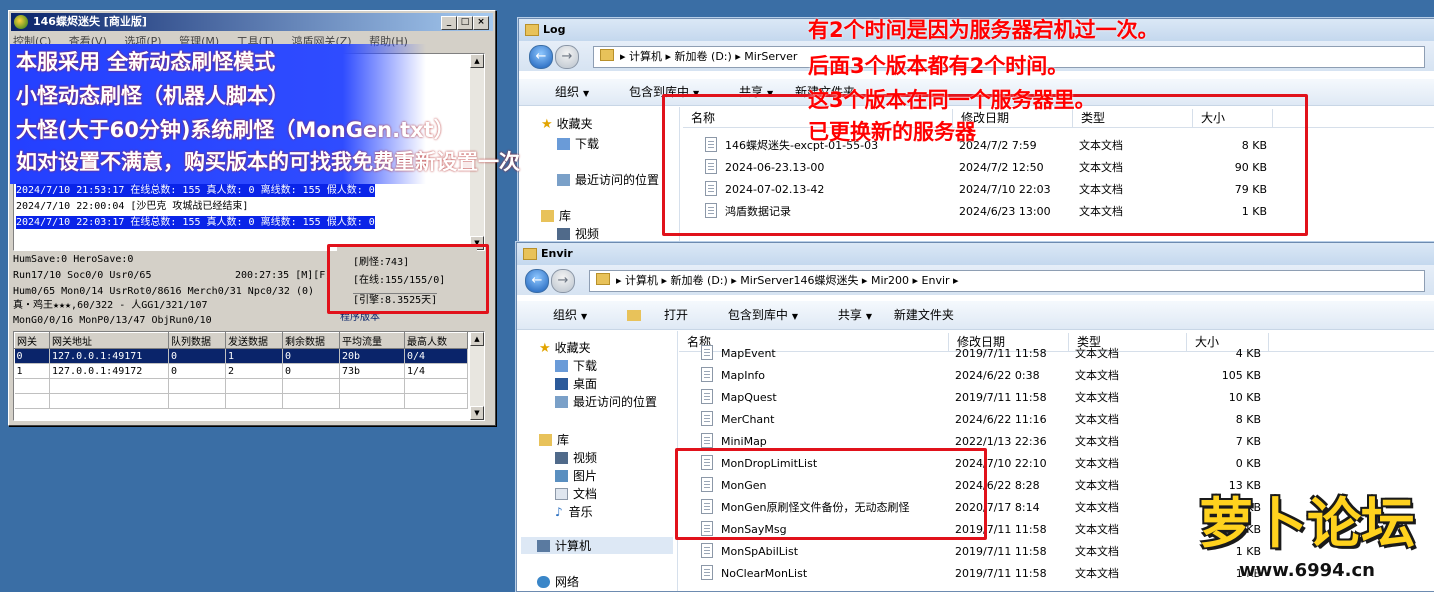 This screenshot has width=1434, height=592. I want to click on nav-label: 桌面, so click(585, 384).